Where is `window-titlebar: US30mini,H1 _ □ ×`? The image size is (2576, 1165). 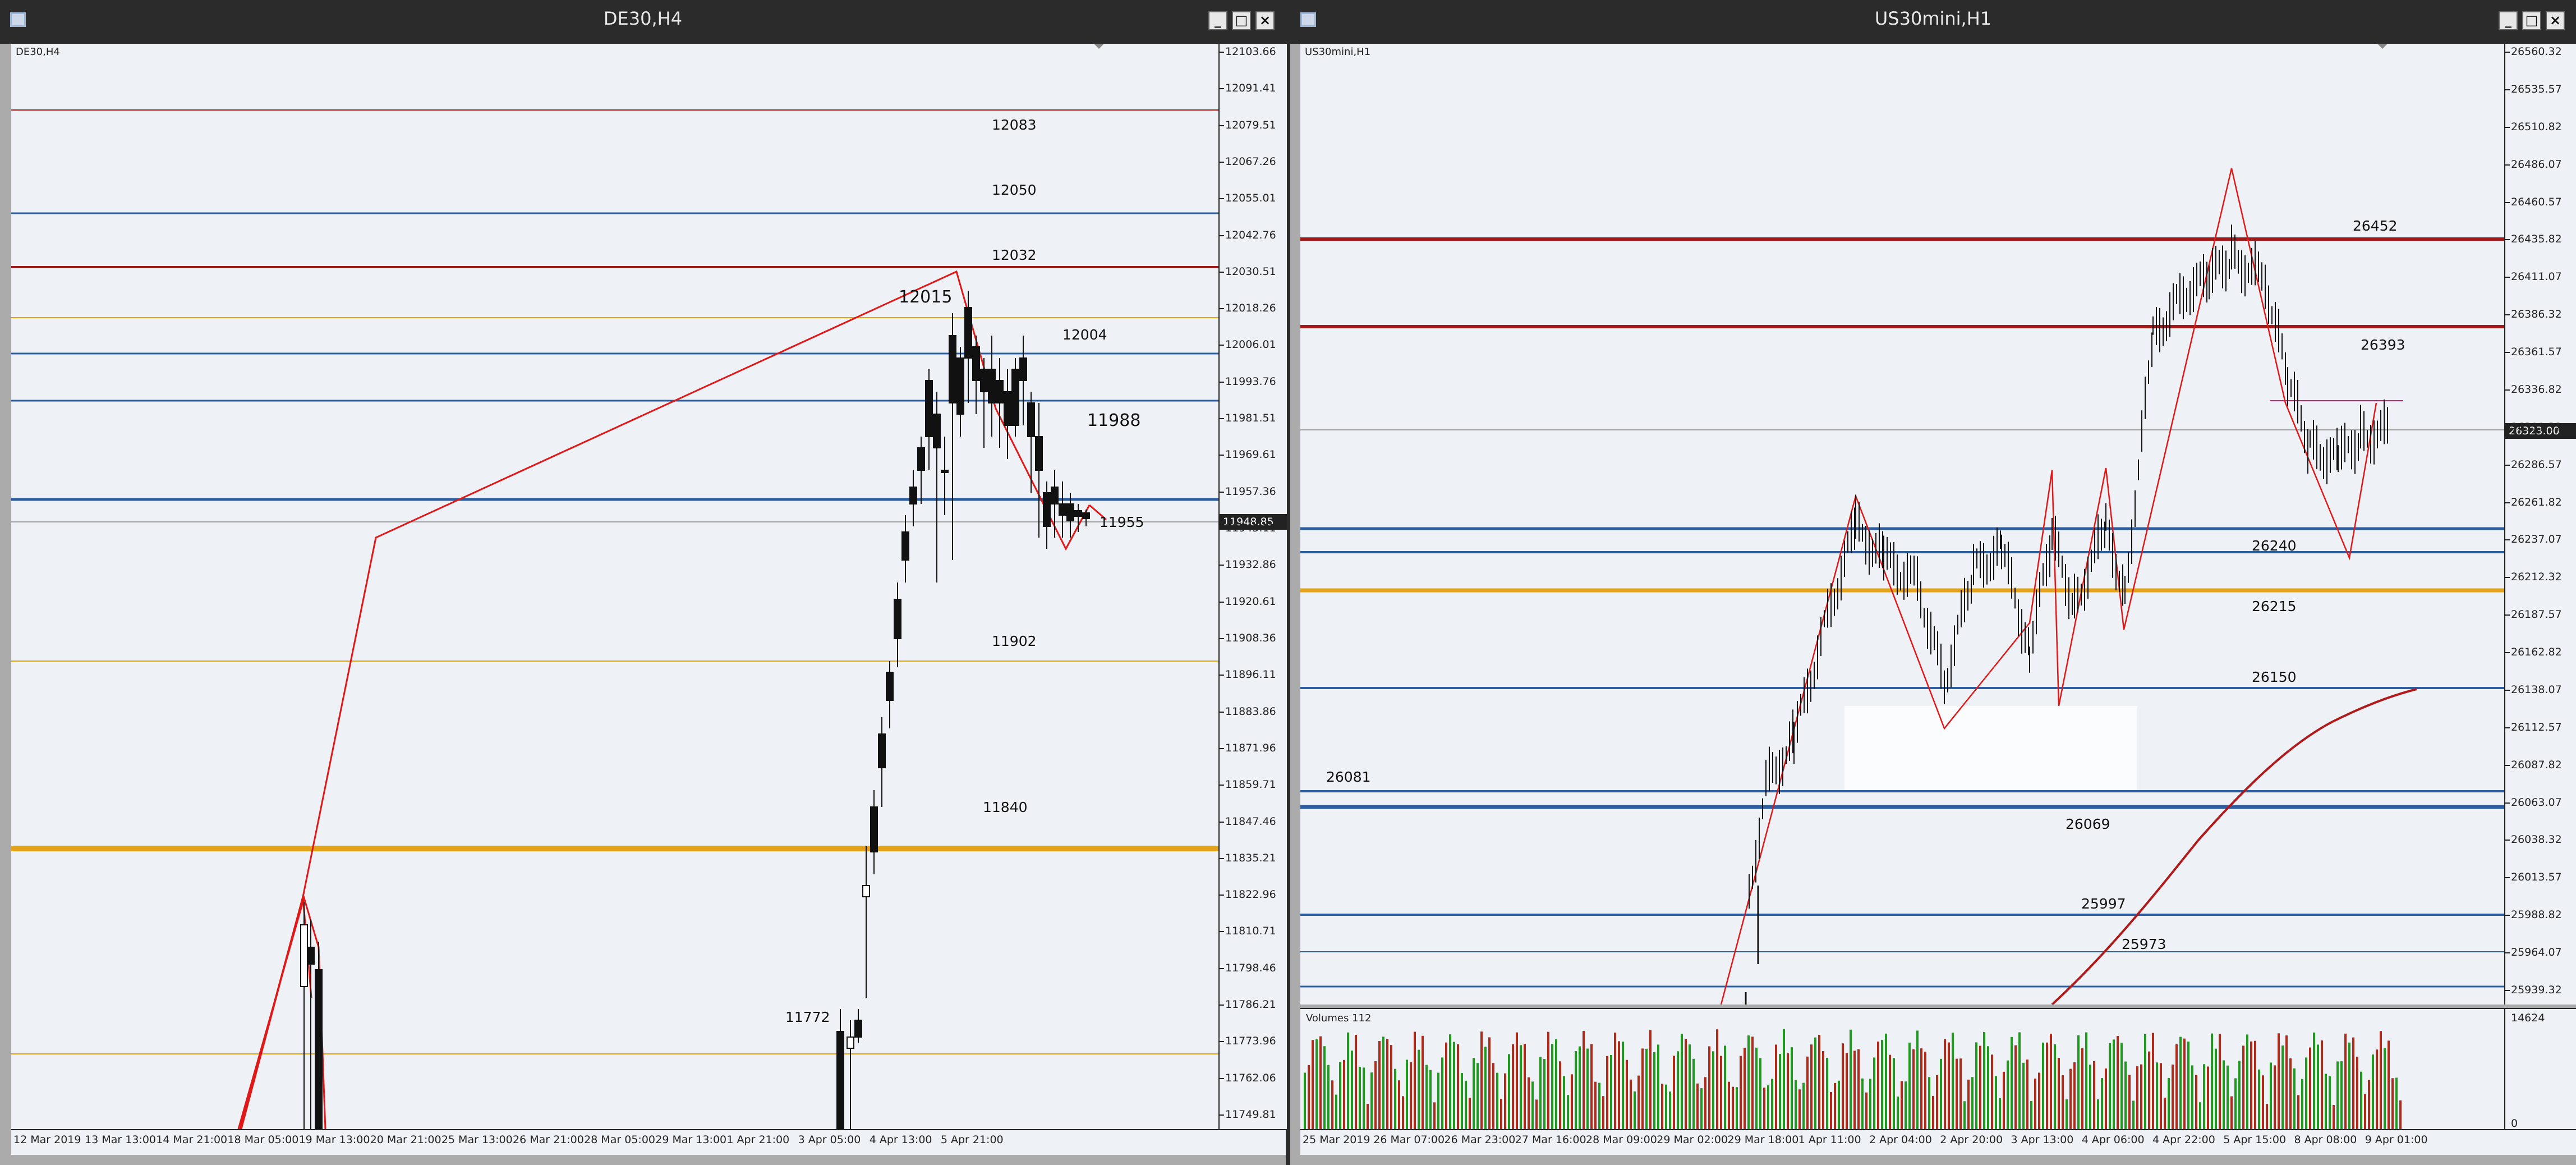
window-titlebar: US30mini,H1 _ □ × is located at coordinates (1933, 22).